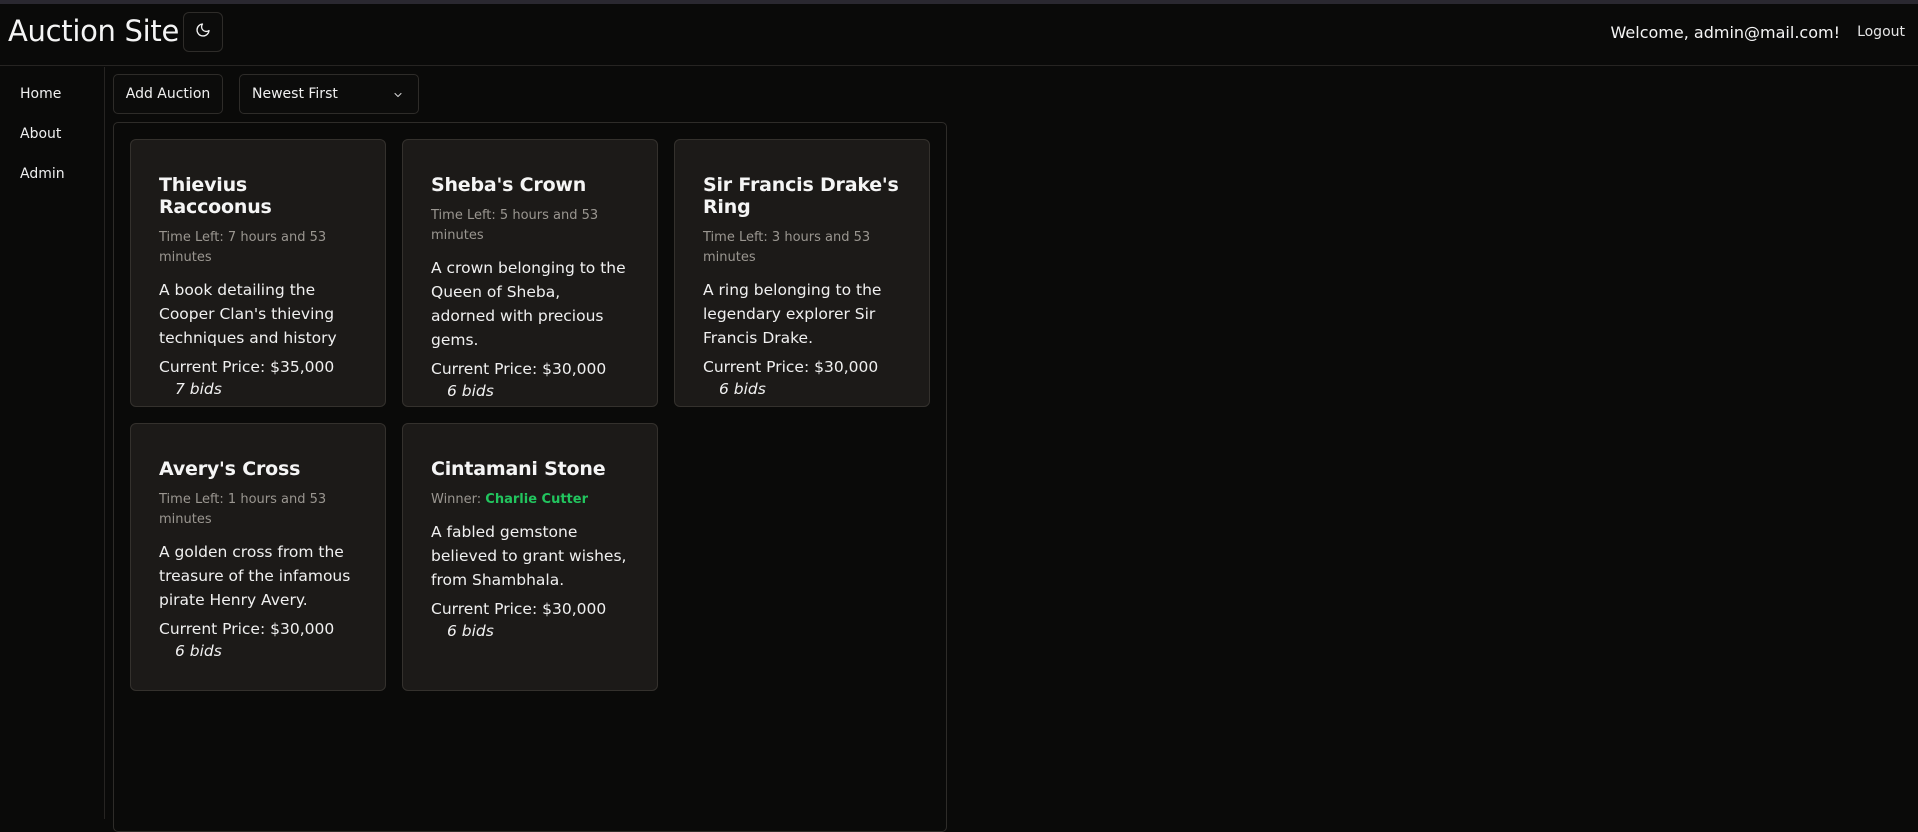 Image resolution: width=1918 pixels, height=832 pixels. Describe the element at coordinates (458, 499) in the screenshot. I see `winner-label: Winner:` at that location.